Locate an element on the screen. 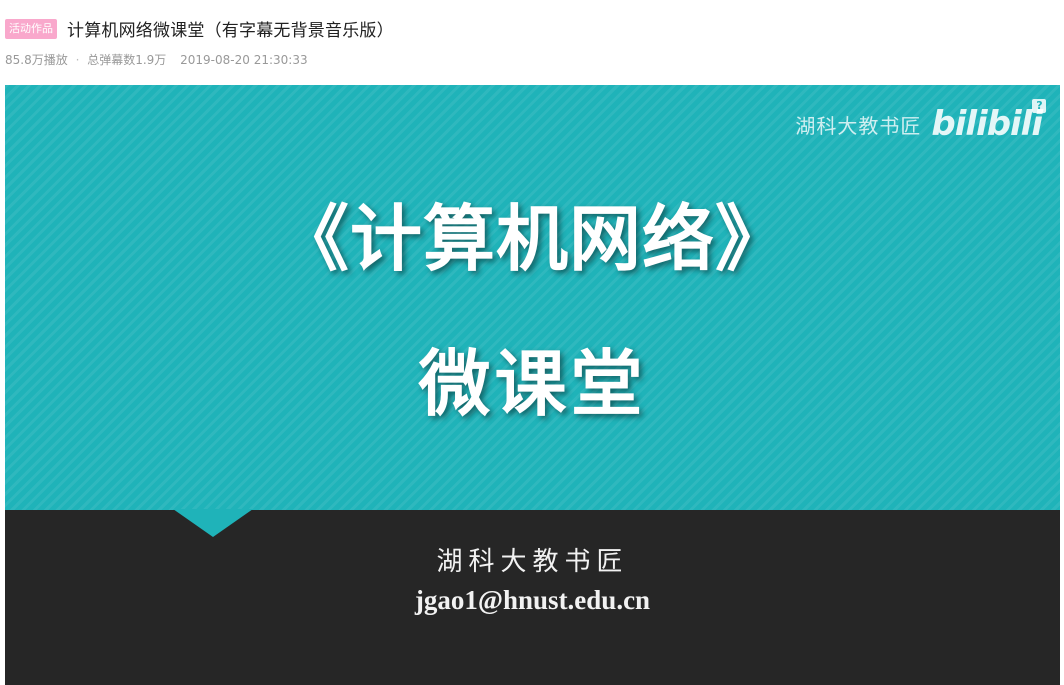 Image resolution: width=1064 pixels, height=685 pixels. danmaku-count: 总弹幕数1.9万 is located at coordinates (127, 60).